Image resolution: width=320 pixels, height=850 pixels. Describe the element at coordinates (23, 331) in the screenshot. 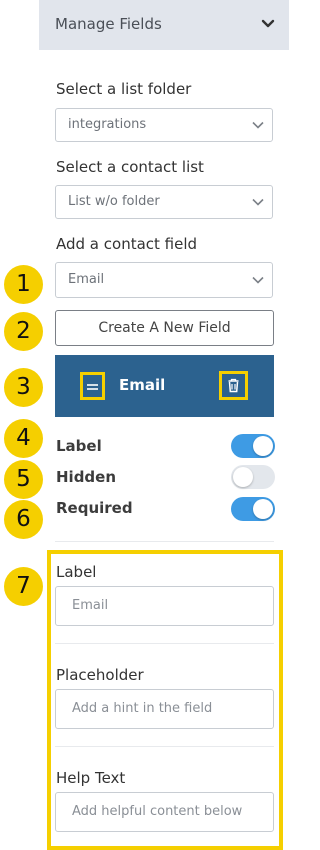

I see `annotation-badge-2: 2` at that location.